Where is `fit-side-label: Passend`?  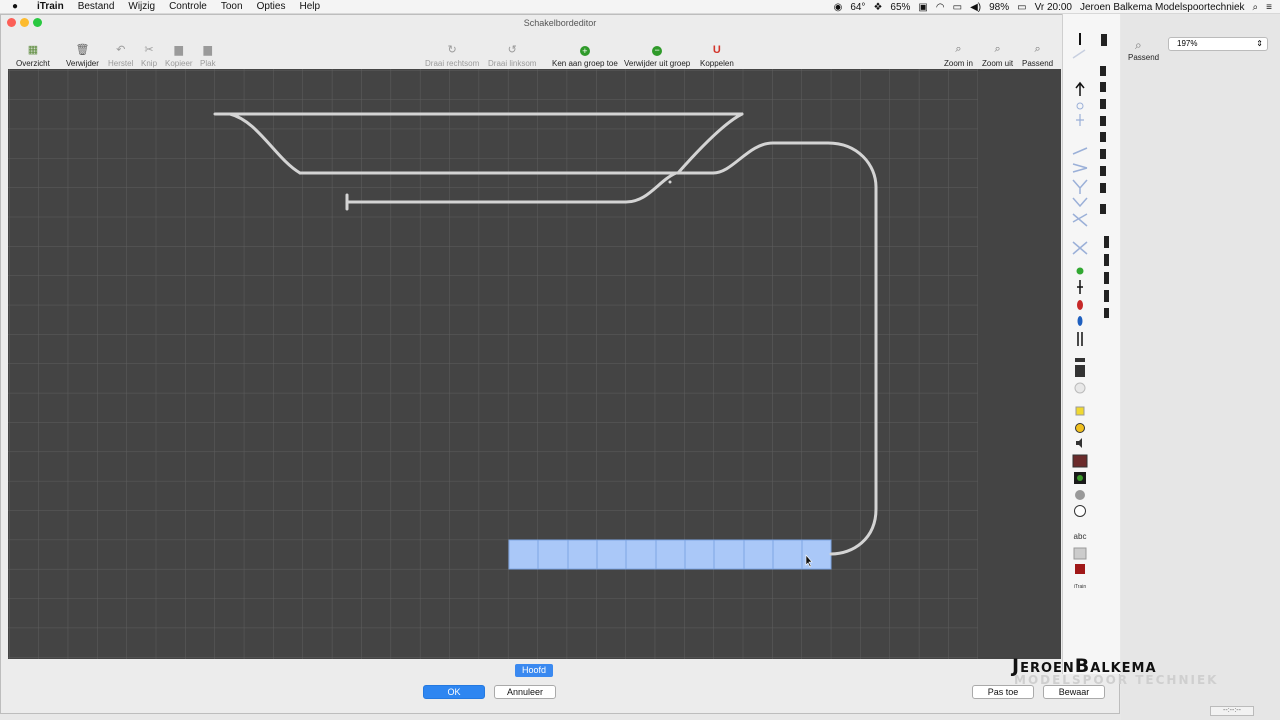
fit-side-label: Passend is located at coordinates (1143, 57).